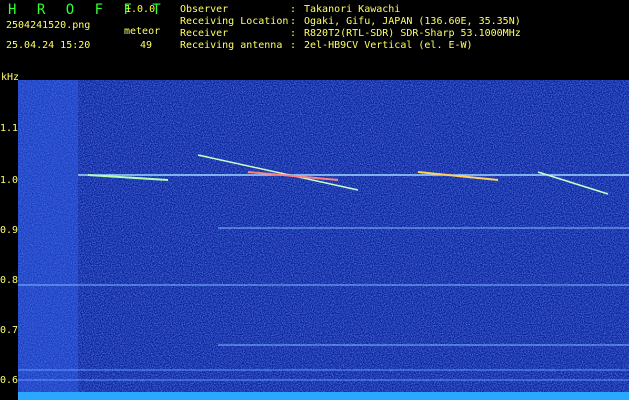 The image size is (629, 400). What do you see at coordinates (9, 180) in the screenshot?
I see `y-tick-label: 1.0` at bounding box center [9, 180].